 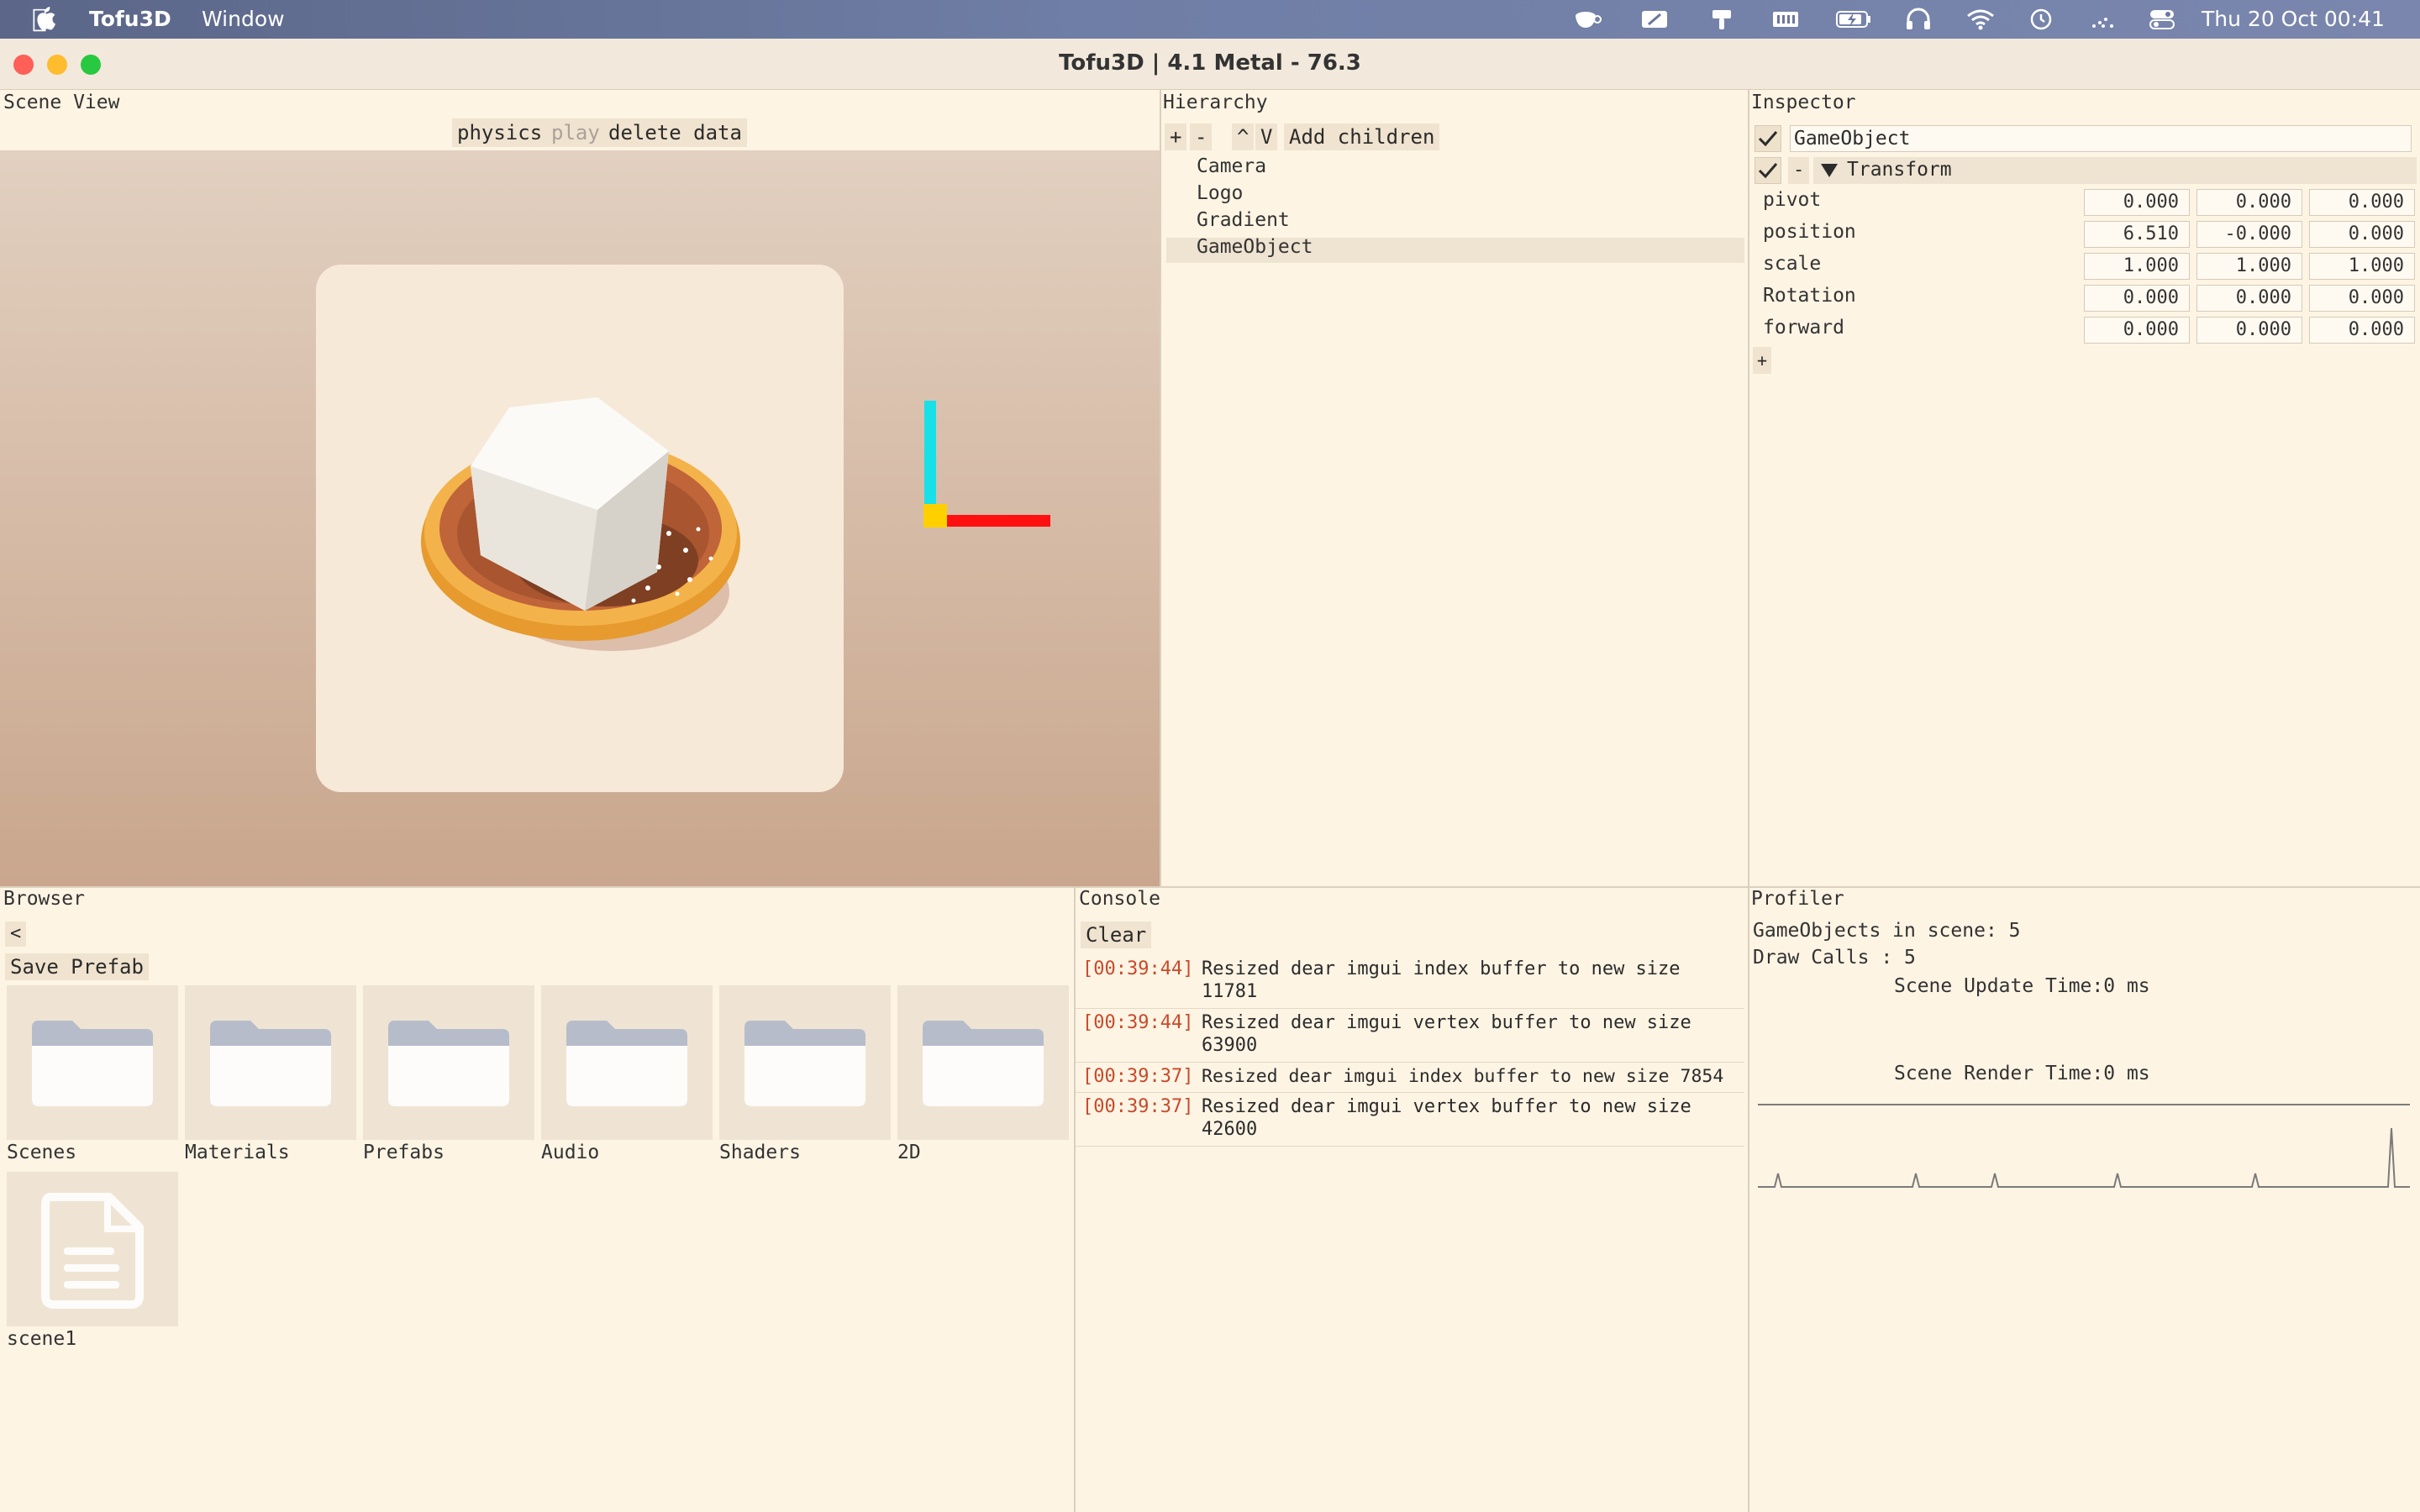 What do you see at coordinates (2041, 19) in the screenshot?
I see `time-machine-icon` at bounding box center [2041, 19].